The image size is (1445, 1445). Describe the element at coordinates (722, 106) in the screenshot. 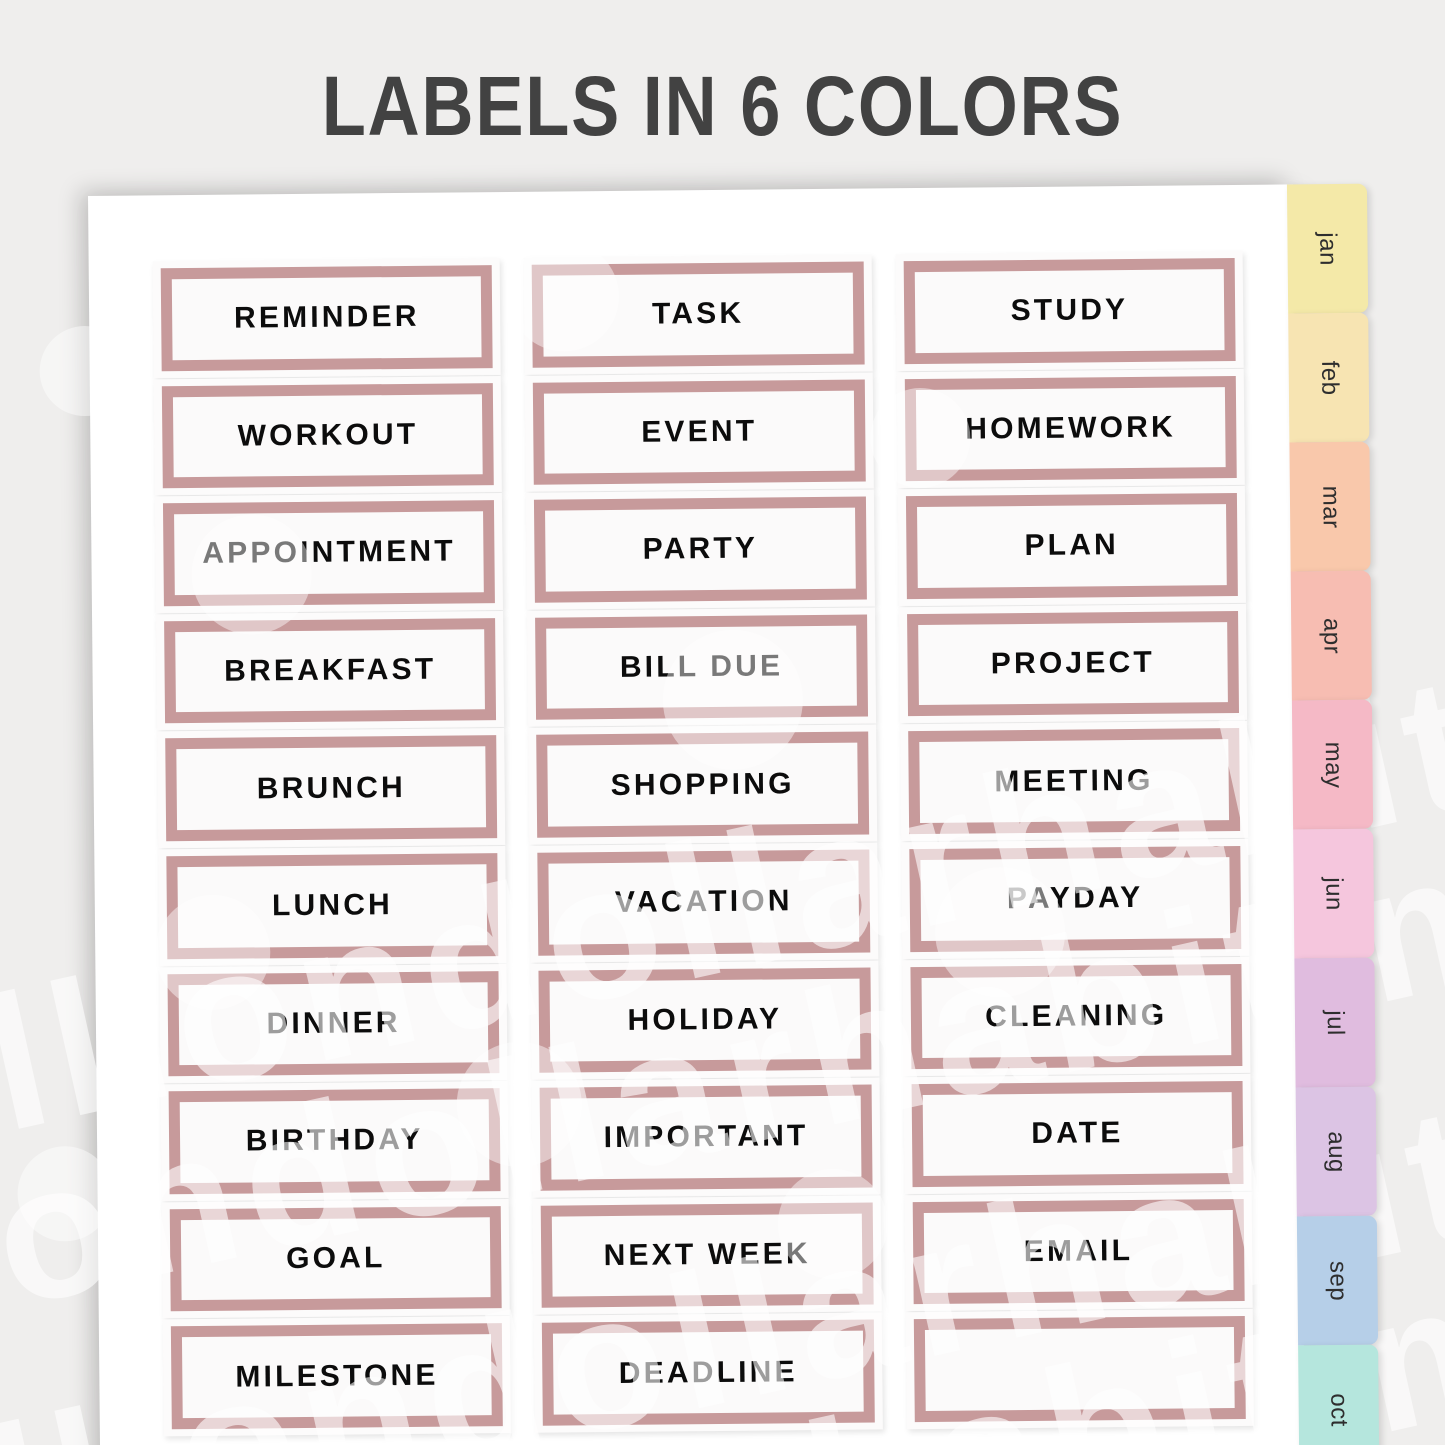

I see `page-title: LABELS IN 6 COLORS` at that location.